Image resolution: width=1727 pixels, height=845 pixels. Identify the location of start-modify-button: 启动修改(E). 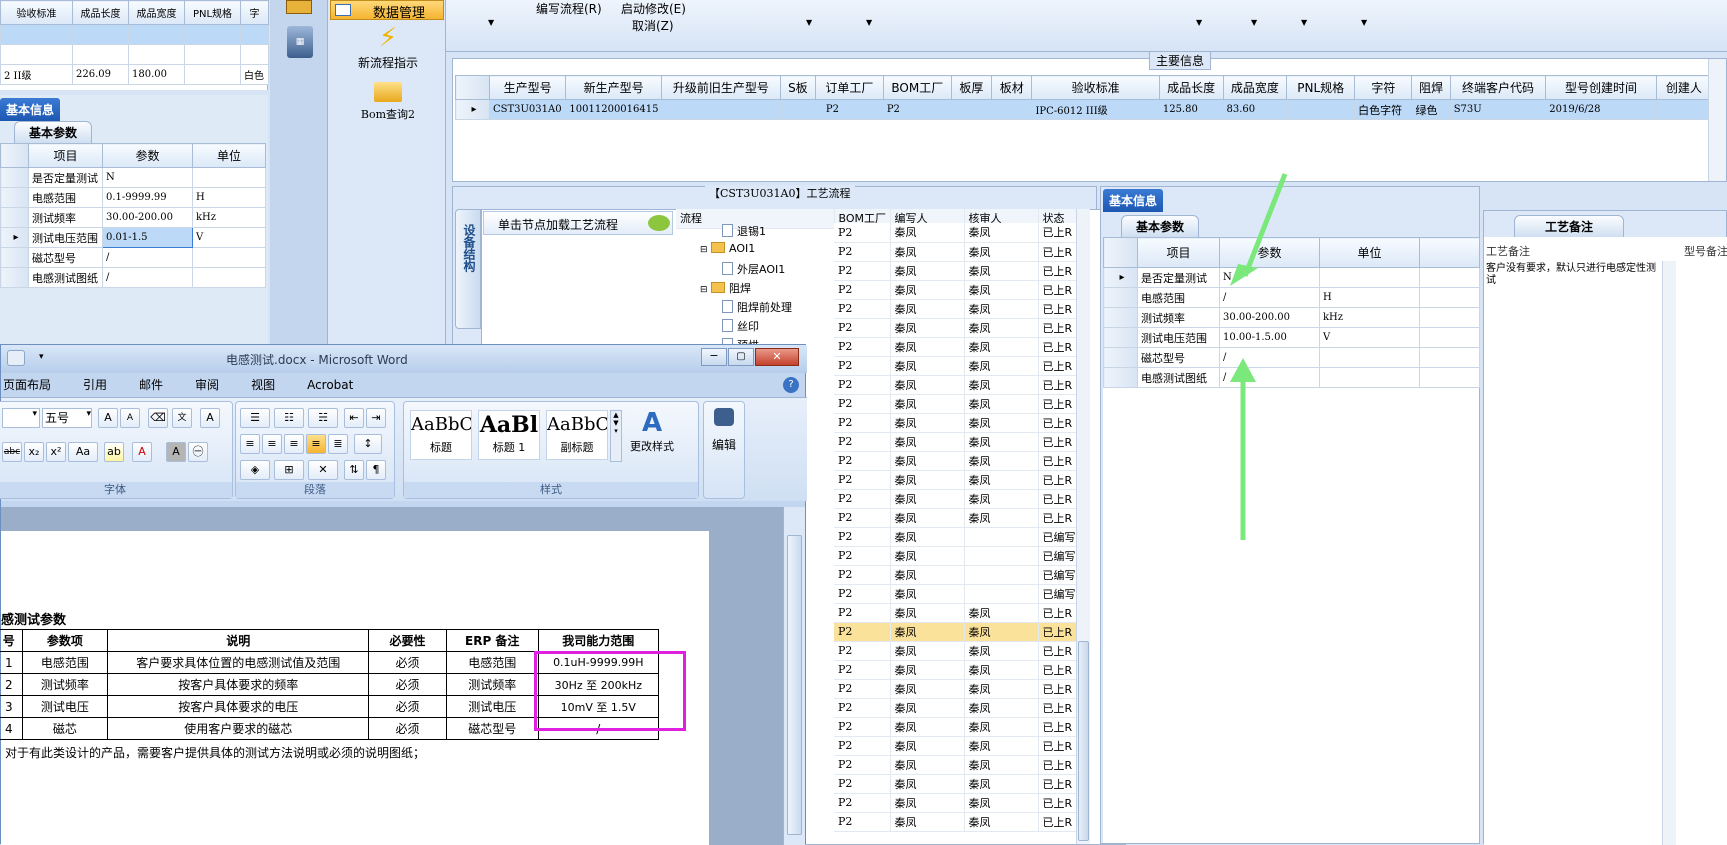
(653, 8).